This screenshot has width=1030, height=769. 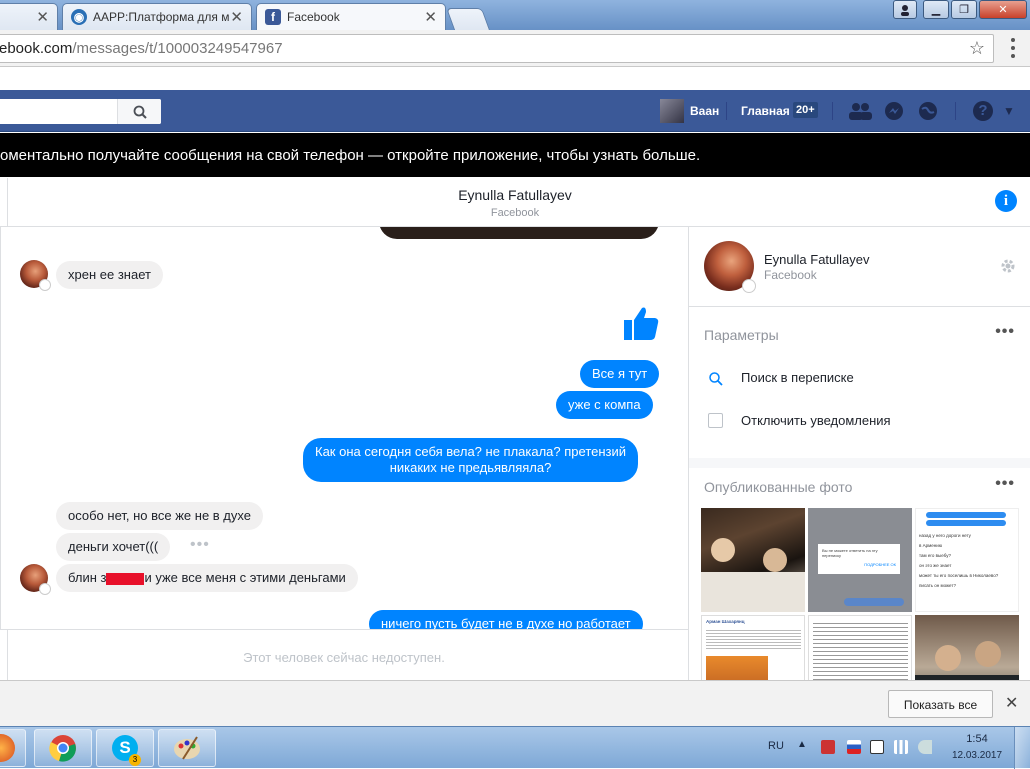 I want to click on shared-image-bottom, so click(x=519, y=233).